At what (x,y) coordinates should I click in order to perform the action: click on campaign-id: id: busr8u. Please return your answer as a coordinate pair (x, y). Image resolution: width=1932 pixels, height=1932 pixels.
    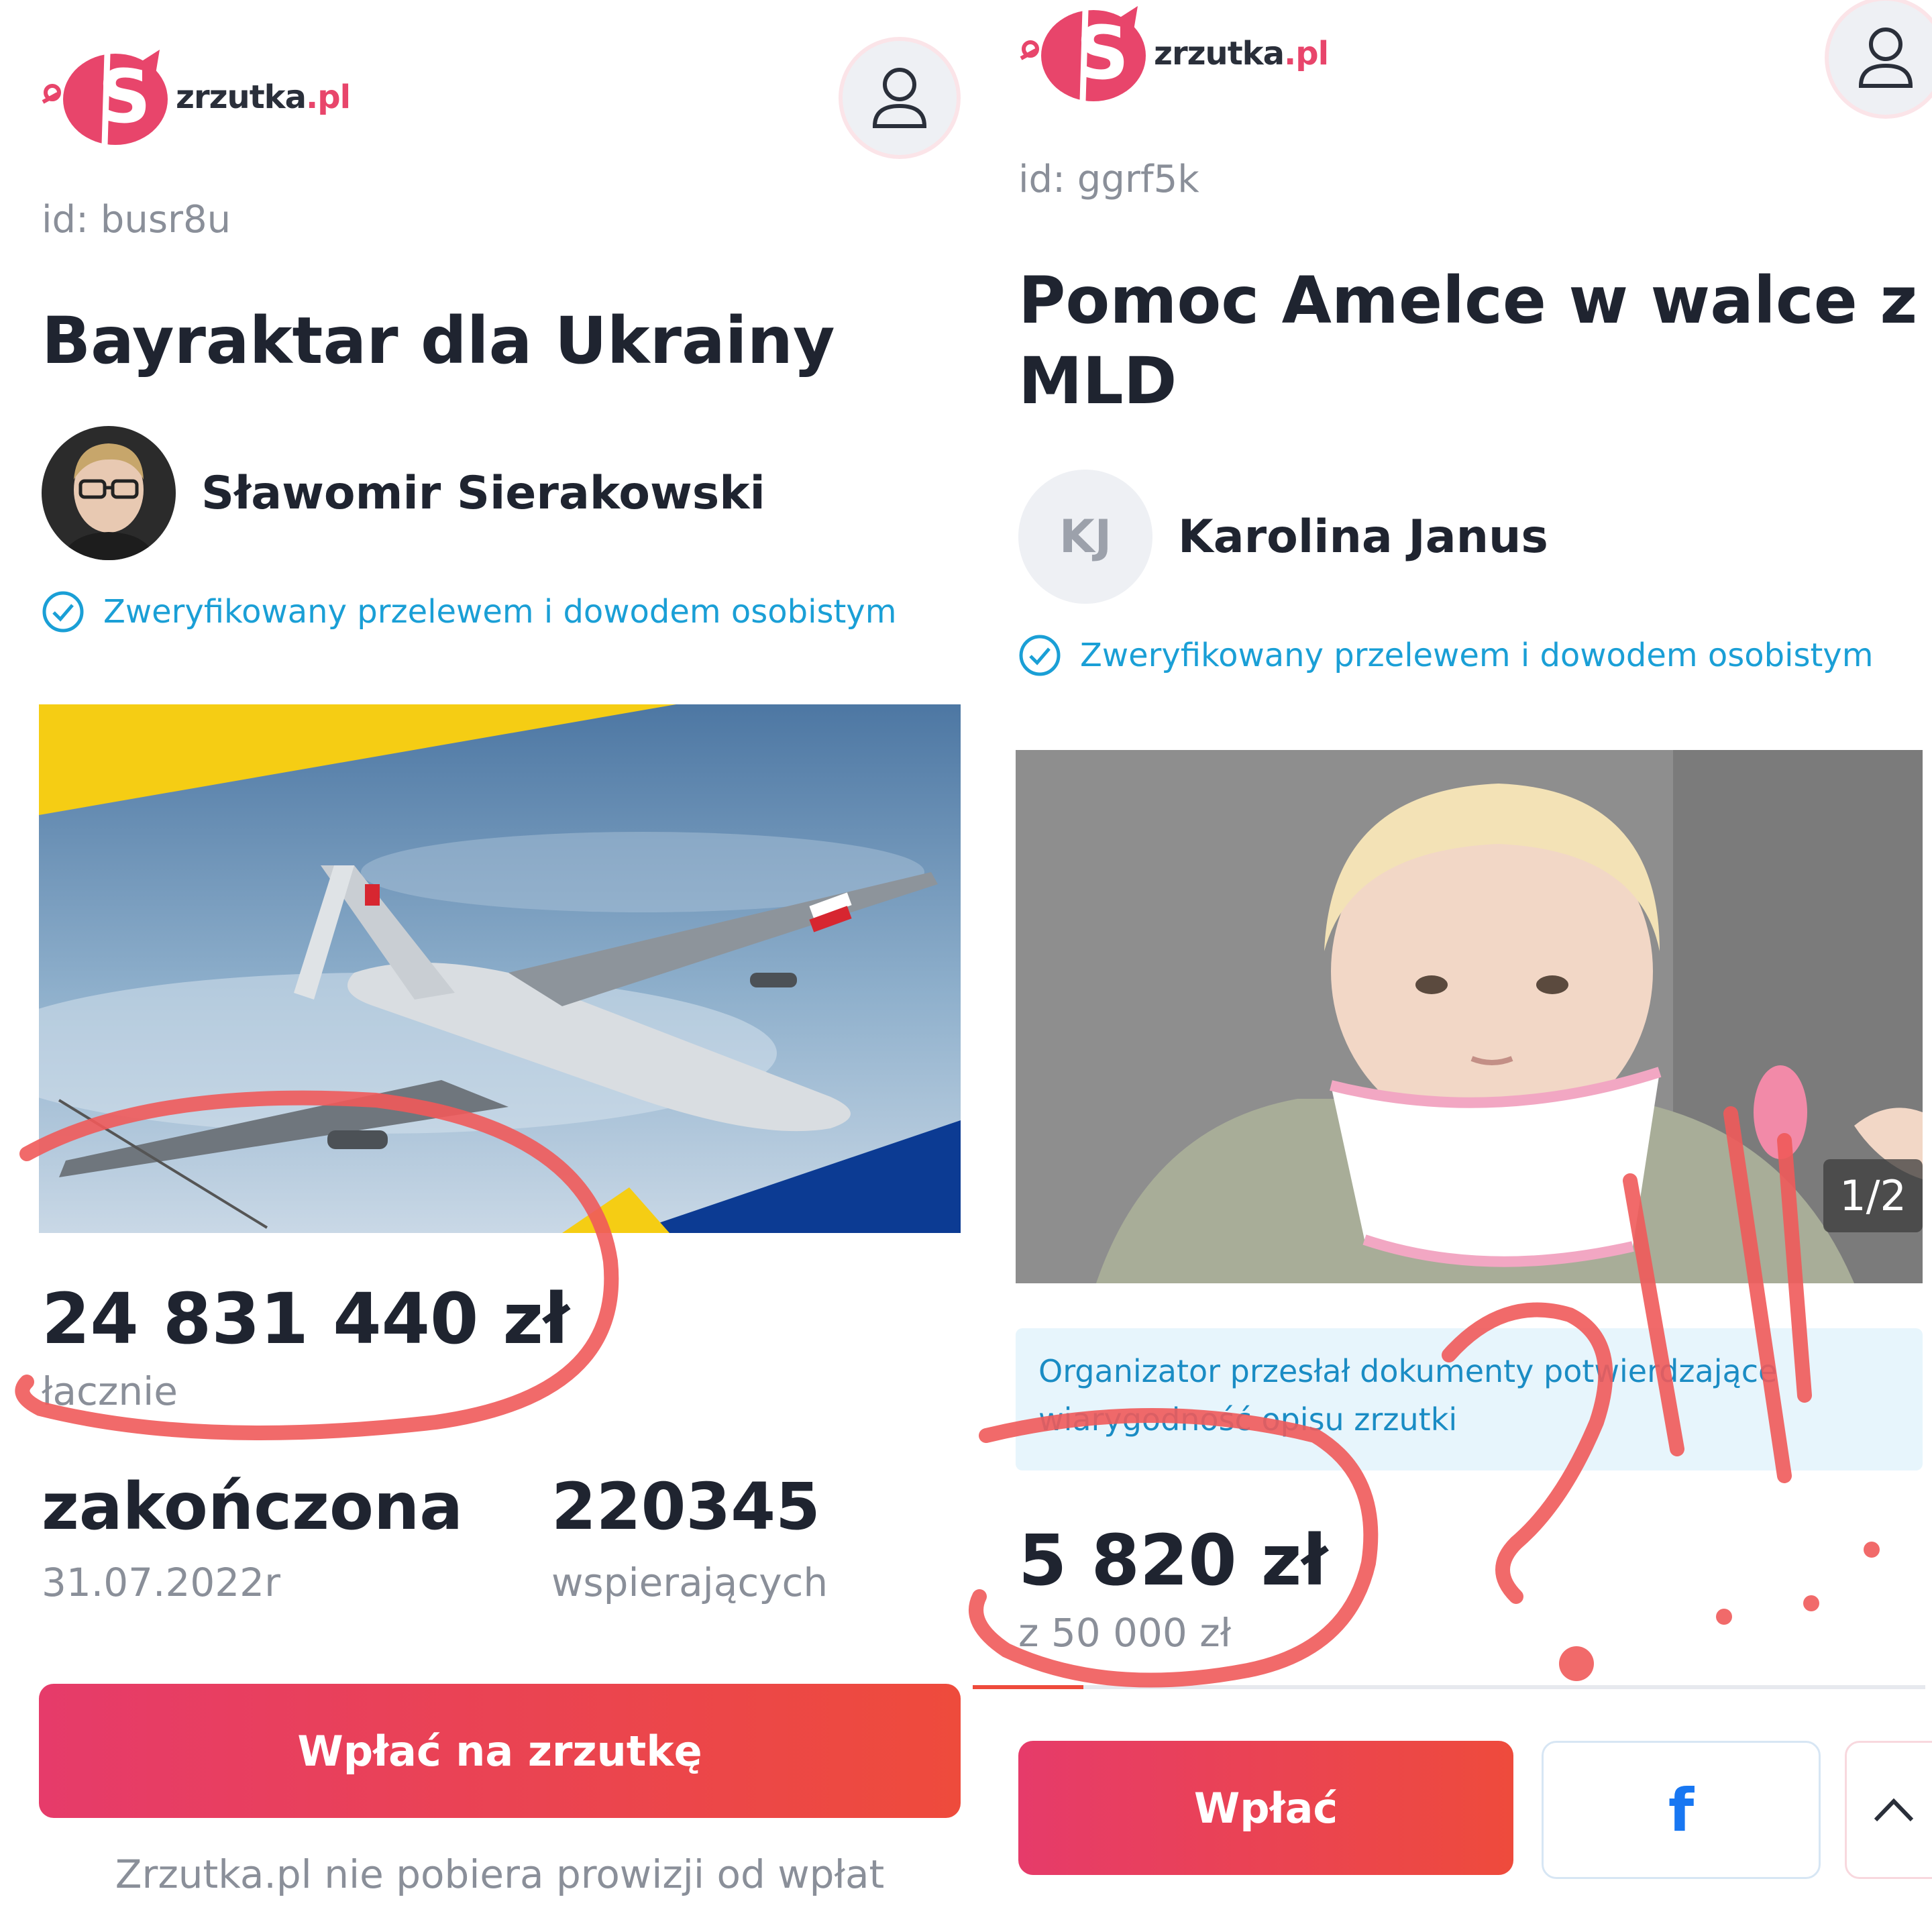
    Looking at the image, I should click on (136, 219).